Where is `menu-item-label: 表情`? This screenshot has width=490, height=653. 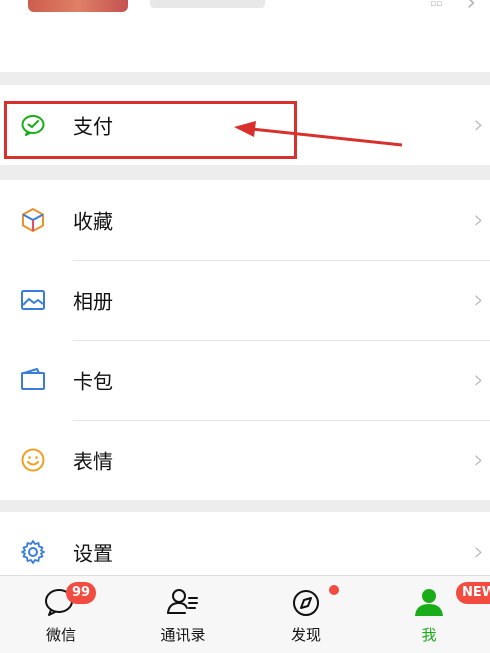
menu-item-label: 表情 is located at coordinates (93, 461).